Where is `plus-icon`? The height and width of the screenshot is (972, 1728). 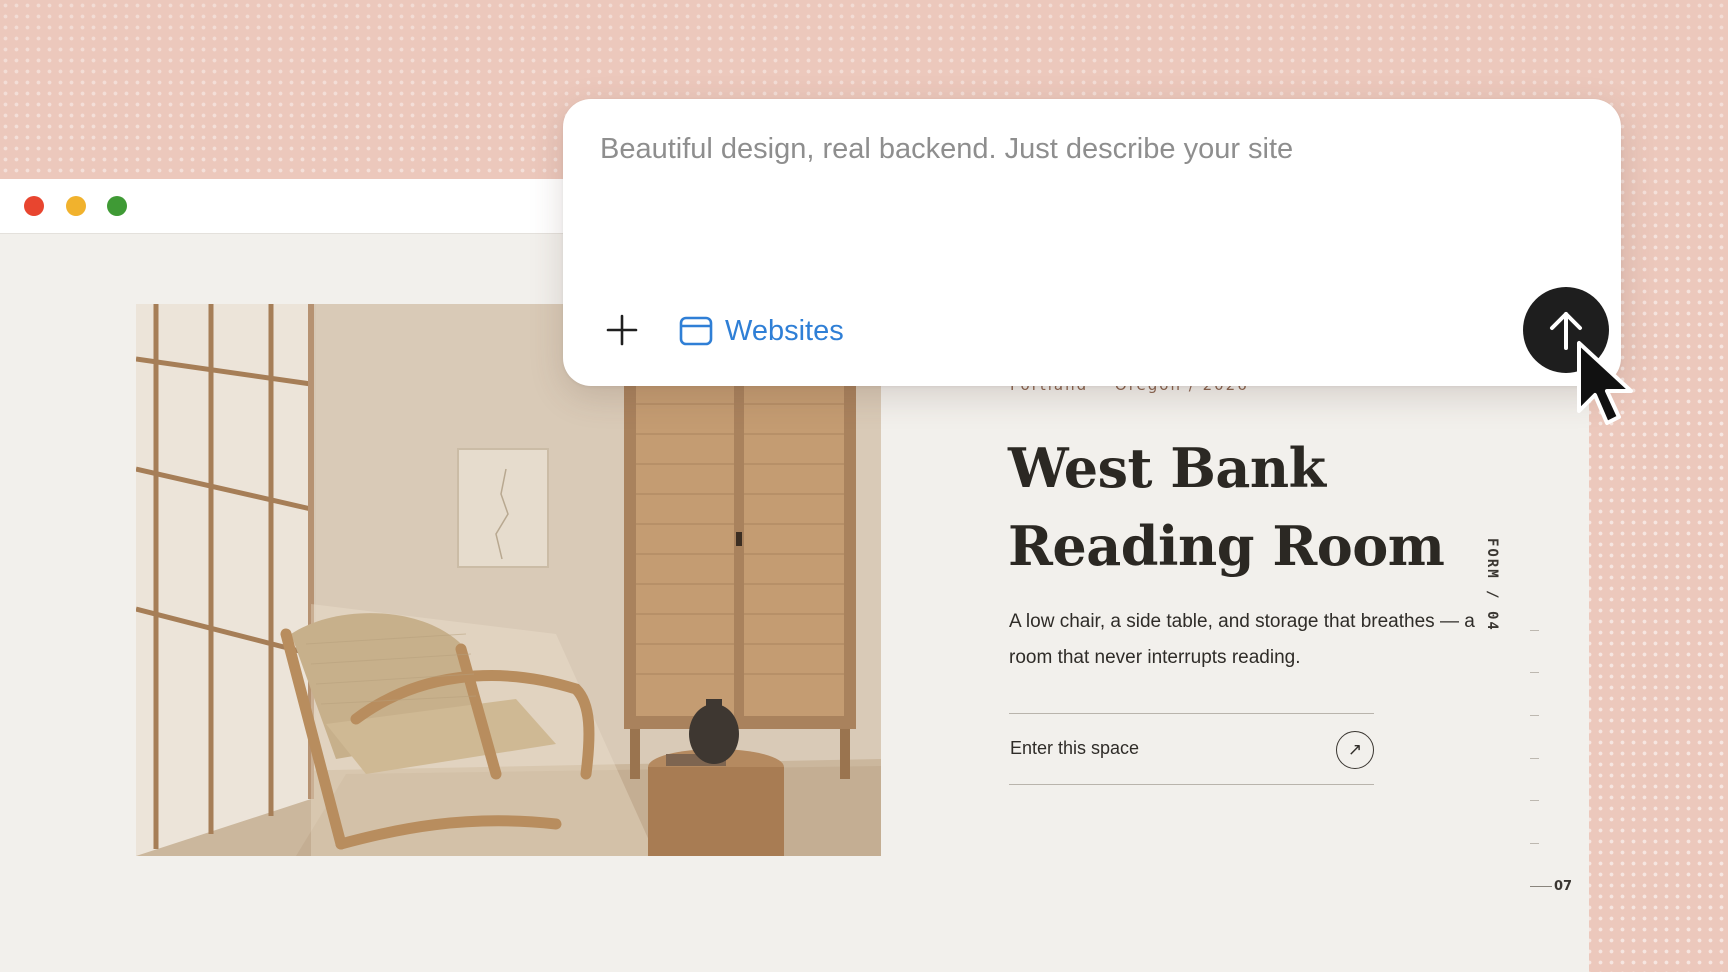 plus-icon is located at coordinates (622, 330).